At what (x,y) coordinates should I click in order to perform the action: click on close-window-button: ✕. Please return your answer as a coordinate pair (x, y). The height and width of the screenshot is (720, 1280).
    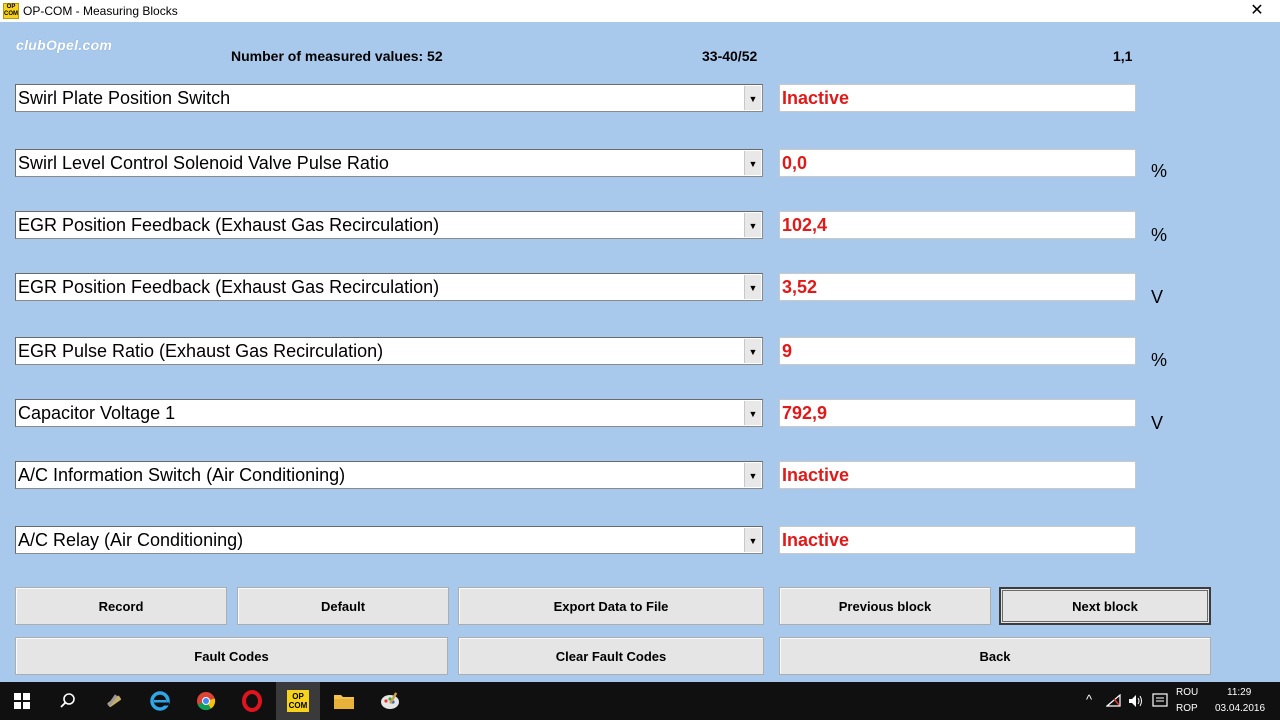
    Looking at the image, I should click on (1257, 11).